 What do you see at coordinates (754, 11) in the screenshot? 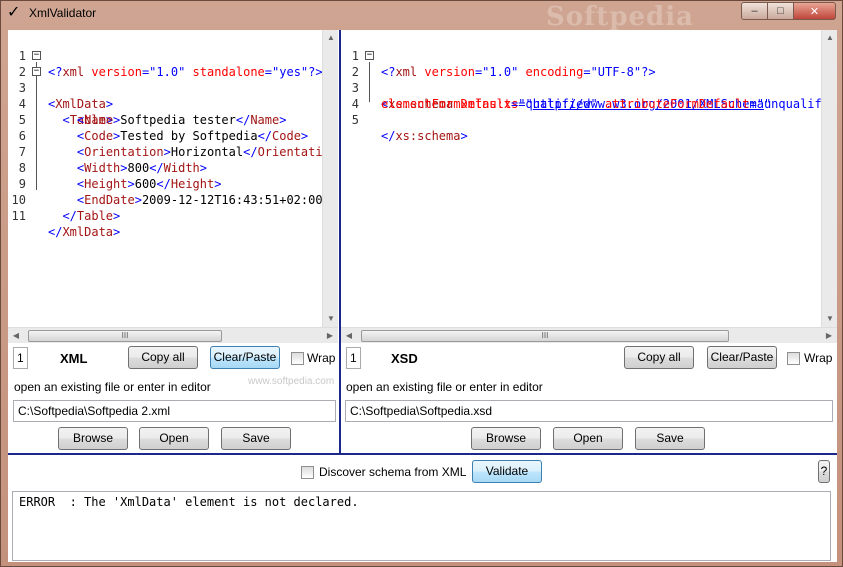
I see `minimize-button: –` at bounding box center [754, 11].